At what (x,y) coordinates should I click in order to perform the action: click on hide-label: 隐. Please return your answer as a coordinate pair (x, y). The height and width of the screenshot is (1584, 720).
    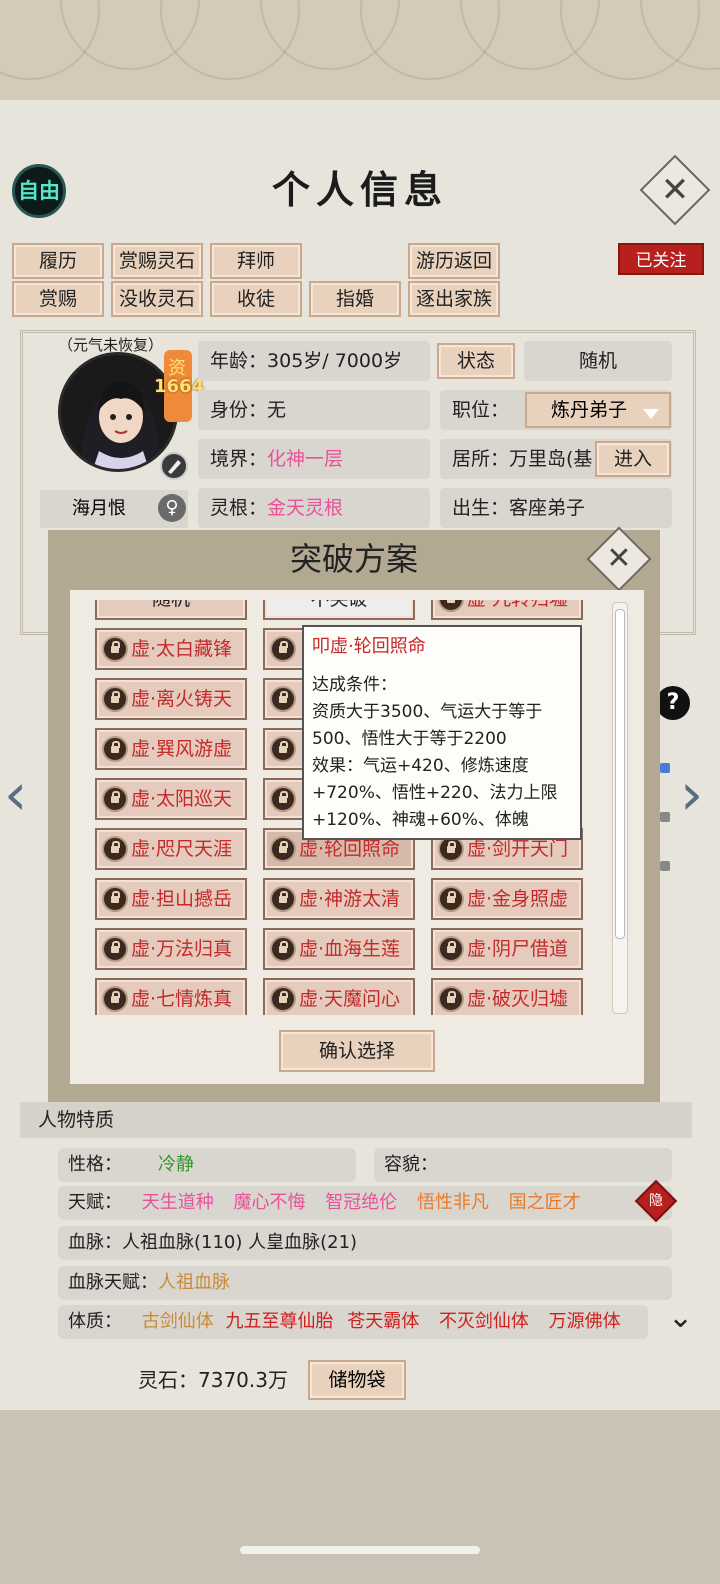
    Looking at the image, I should click on (656, 1201).